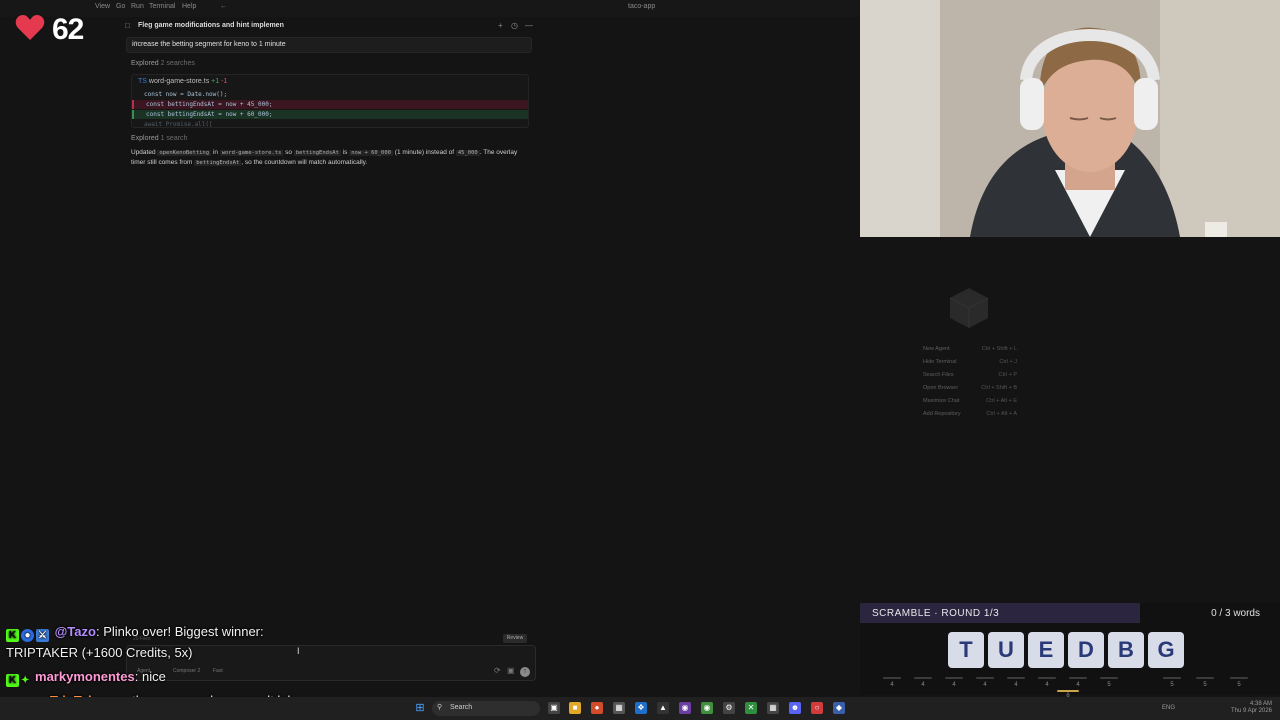  I want to click on model-selector: Composer 2, so click(186, 671).